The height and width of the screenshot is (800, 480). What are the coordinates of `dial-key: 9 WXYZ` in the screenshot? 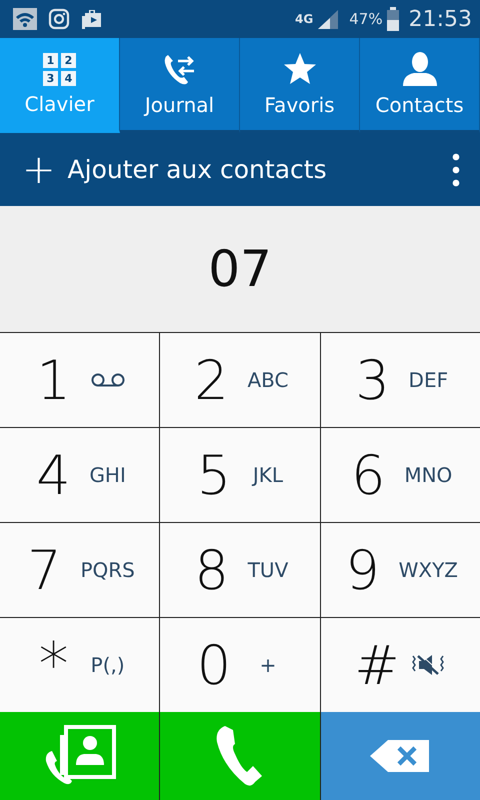 It's located at (400, 570).